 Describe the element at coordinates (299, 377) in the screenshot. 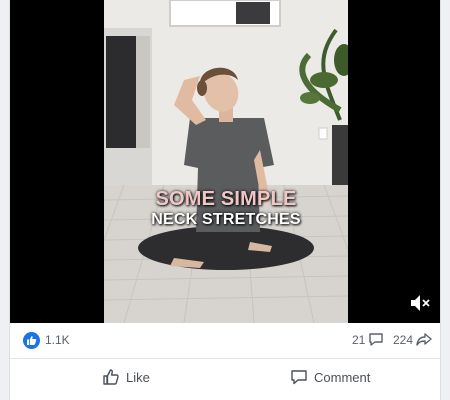

I see `comment-outline-icon` at that location.